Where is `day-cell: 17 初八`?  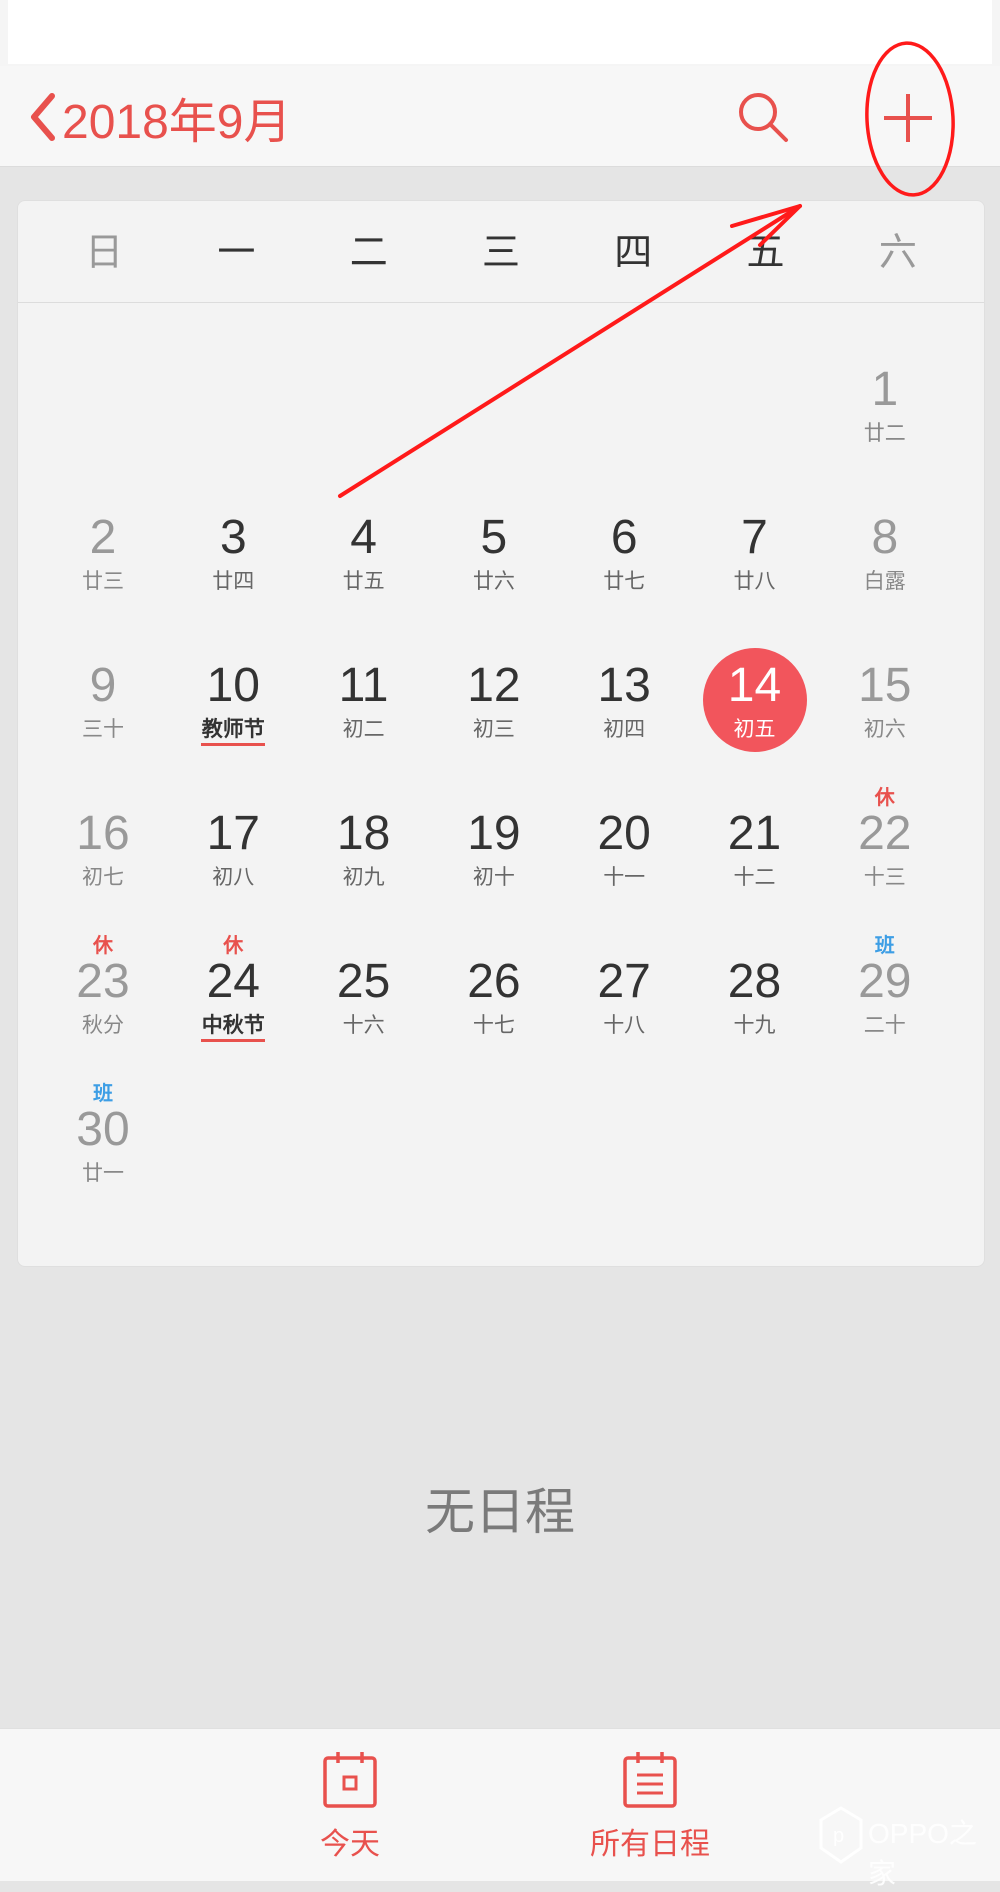
day-cell: 17 初八 is located at coordinates (233, 819).